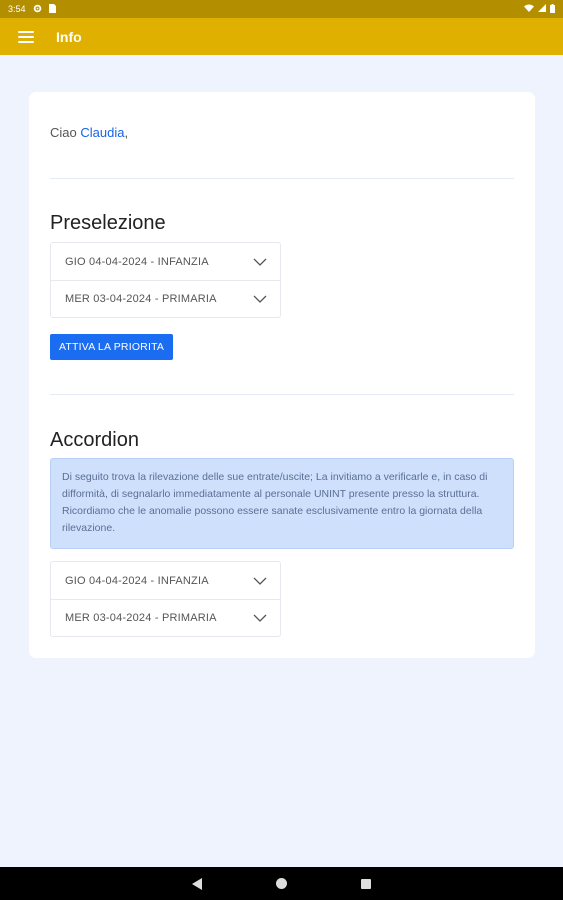 This screenshot has height=900, width=563. I want to click on gear-icon, so click(37, 9).